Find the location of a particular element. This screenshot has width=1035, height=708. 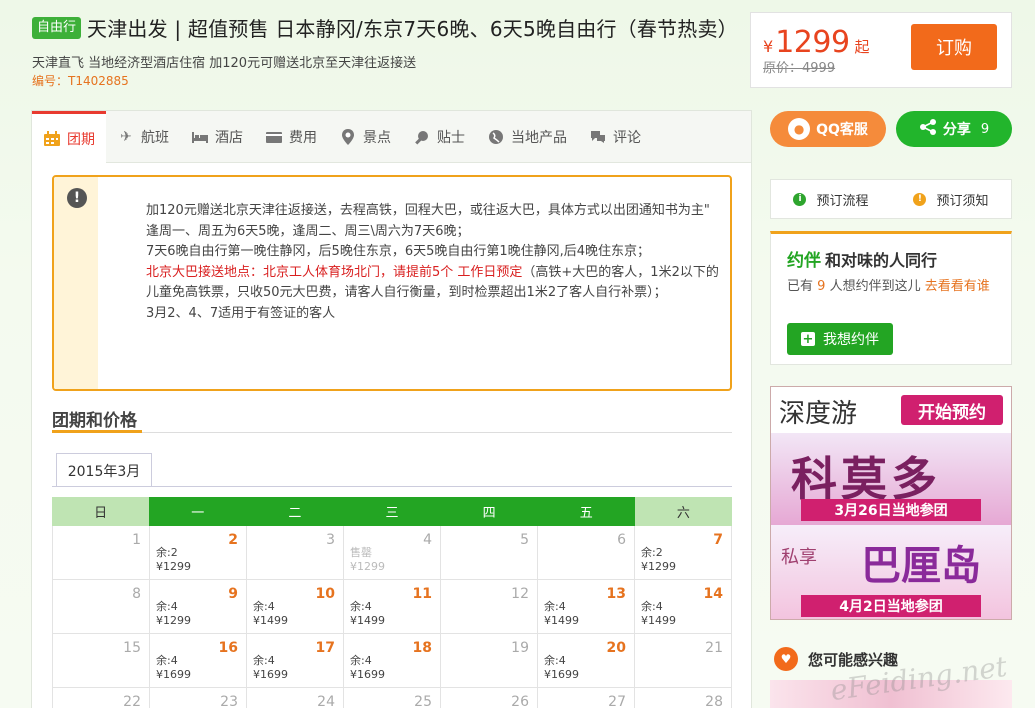

tab-bar: 团期 ✈ 航班 酒店 费用 景点 贴士 当地产品 评论 is located at coordinates (391, 137).